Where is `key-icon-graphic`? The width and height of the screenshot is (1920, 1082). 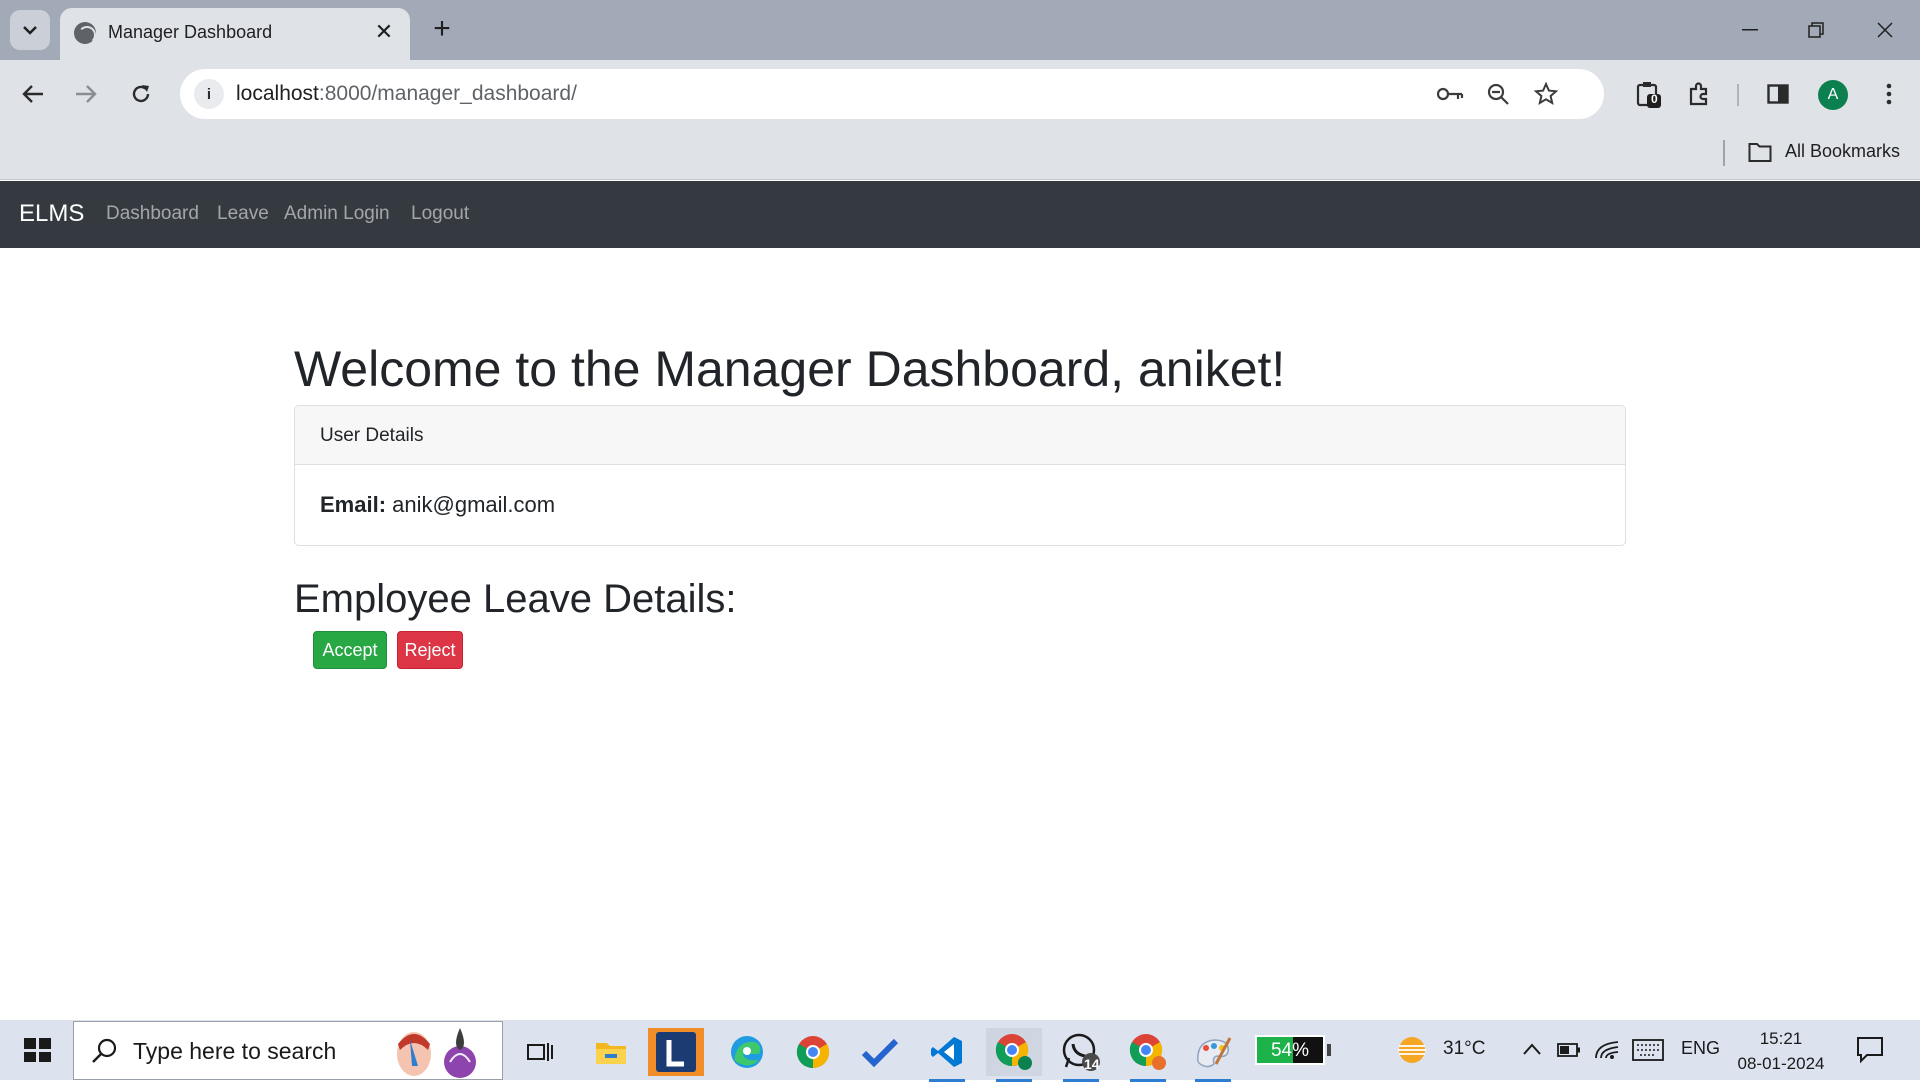
key-icon-graphic is located at coordinates (1450, 94).